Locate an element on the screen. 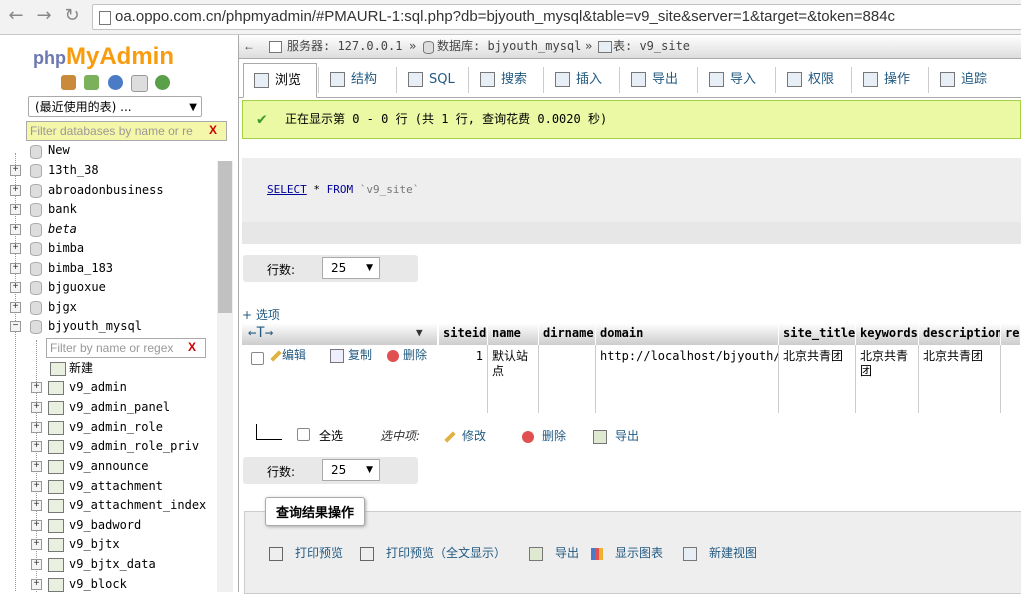 Image resolution: width=1021 pixels, height=594 pixels. cell-siteid: 1 is located at coordinates (463, 379).